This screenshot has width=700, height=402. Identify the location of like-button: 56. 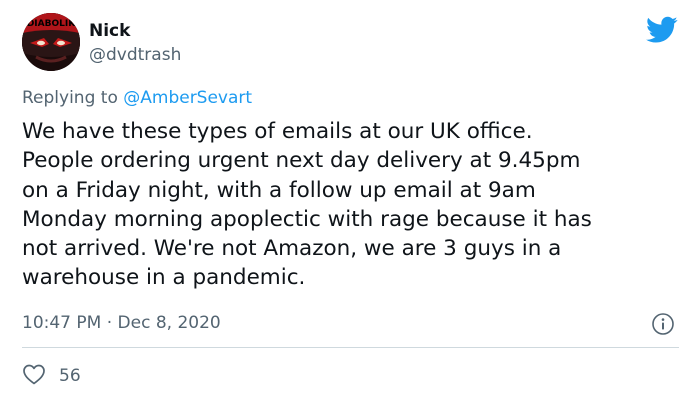
(51, 376).